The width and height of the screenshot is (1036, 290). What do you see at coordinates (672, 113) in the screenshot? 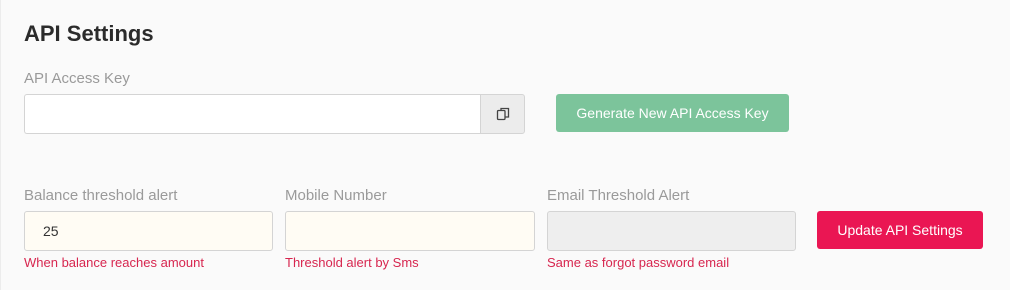
I see `generate-api-key-button: Generate New API Access Key` at bounding box center [672, 113].